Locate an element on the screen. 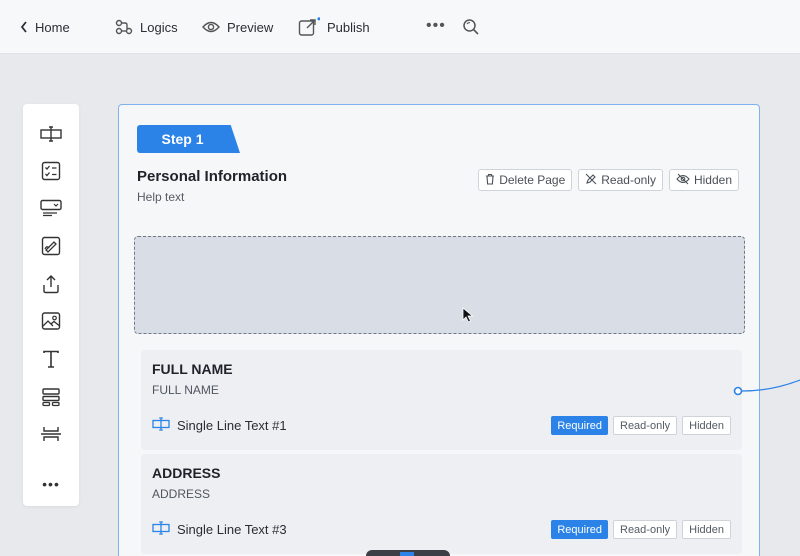  delete-page-button: Delete Page is located at coordinates (525, 180).